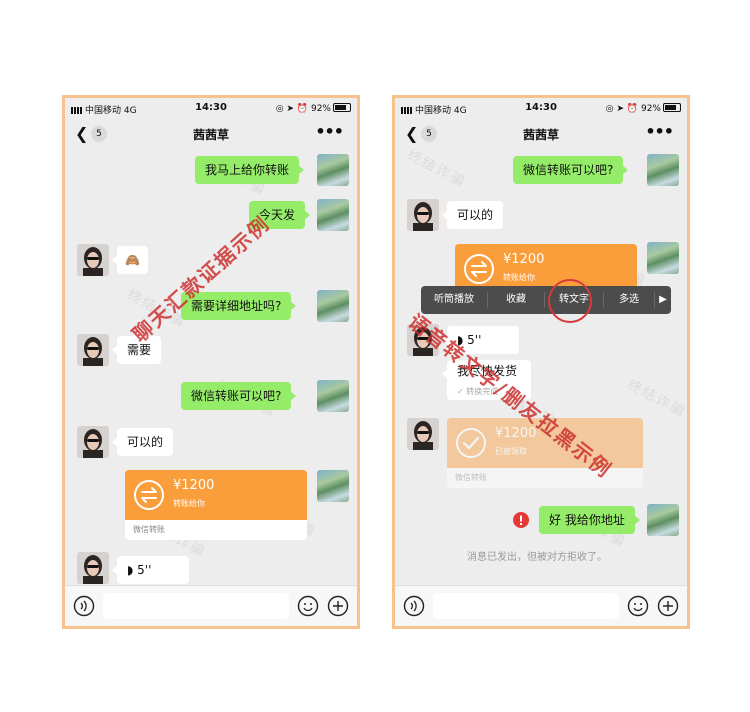  Describe the element at coordinates (454, 300) in the screenshot. I see `menu-item-speaker-play: 听筒播放` at that location.